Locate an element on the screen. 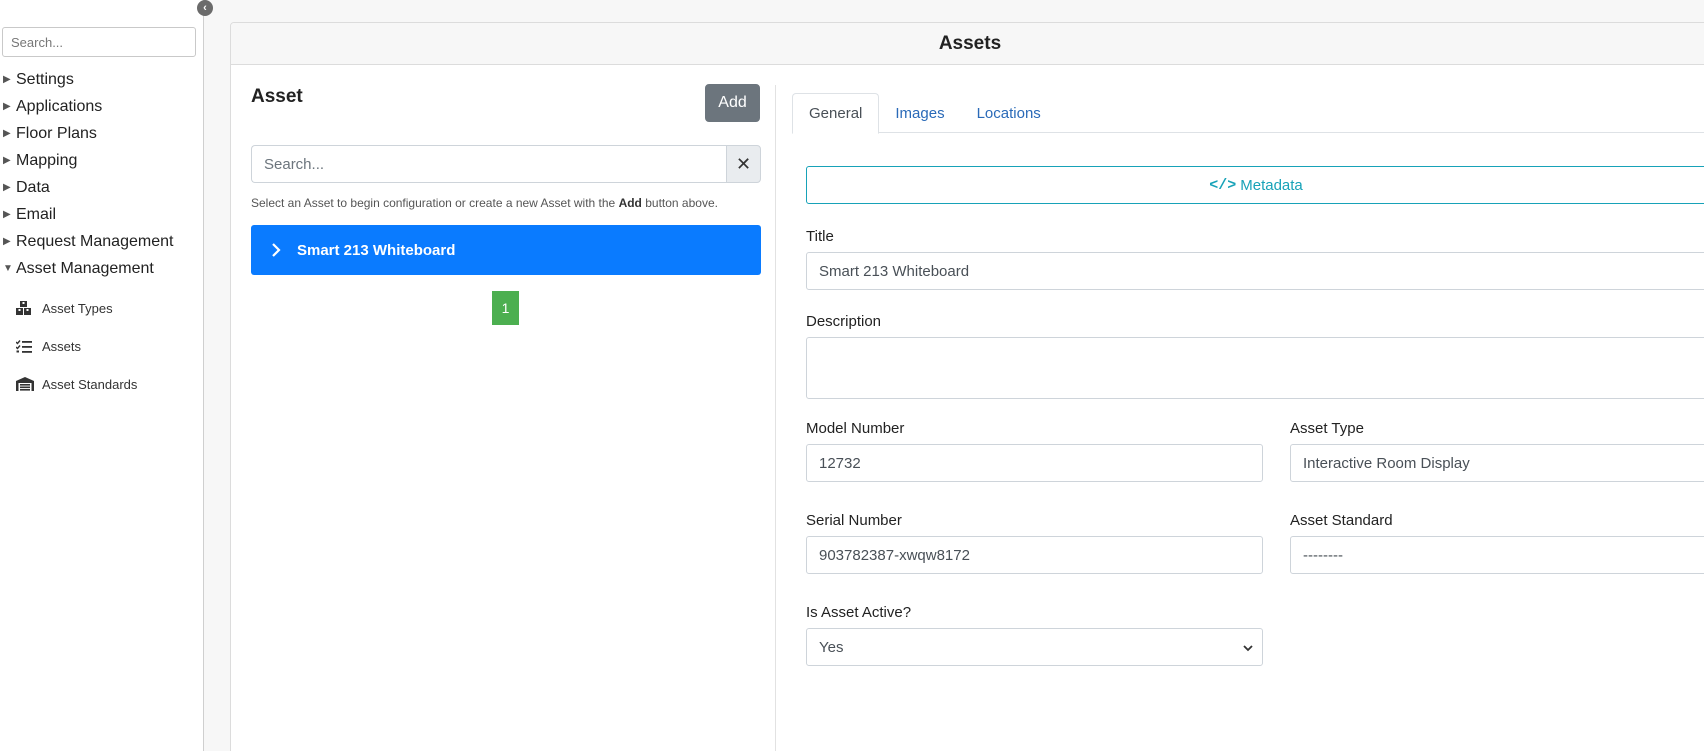 The image size is (1704, 751). sidebar-item-floor-plans: ▶ Floor Plans is located at coordinates (102, 133).